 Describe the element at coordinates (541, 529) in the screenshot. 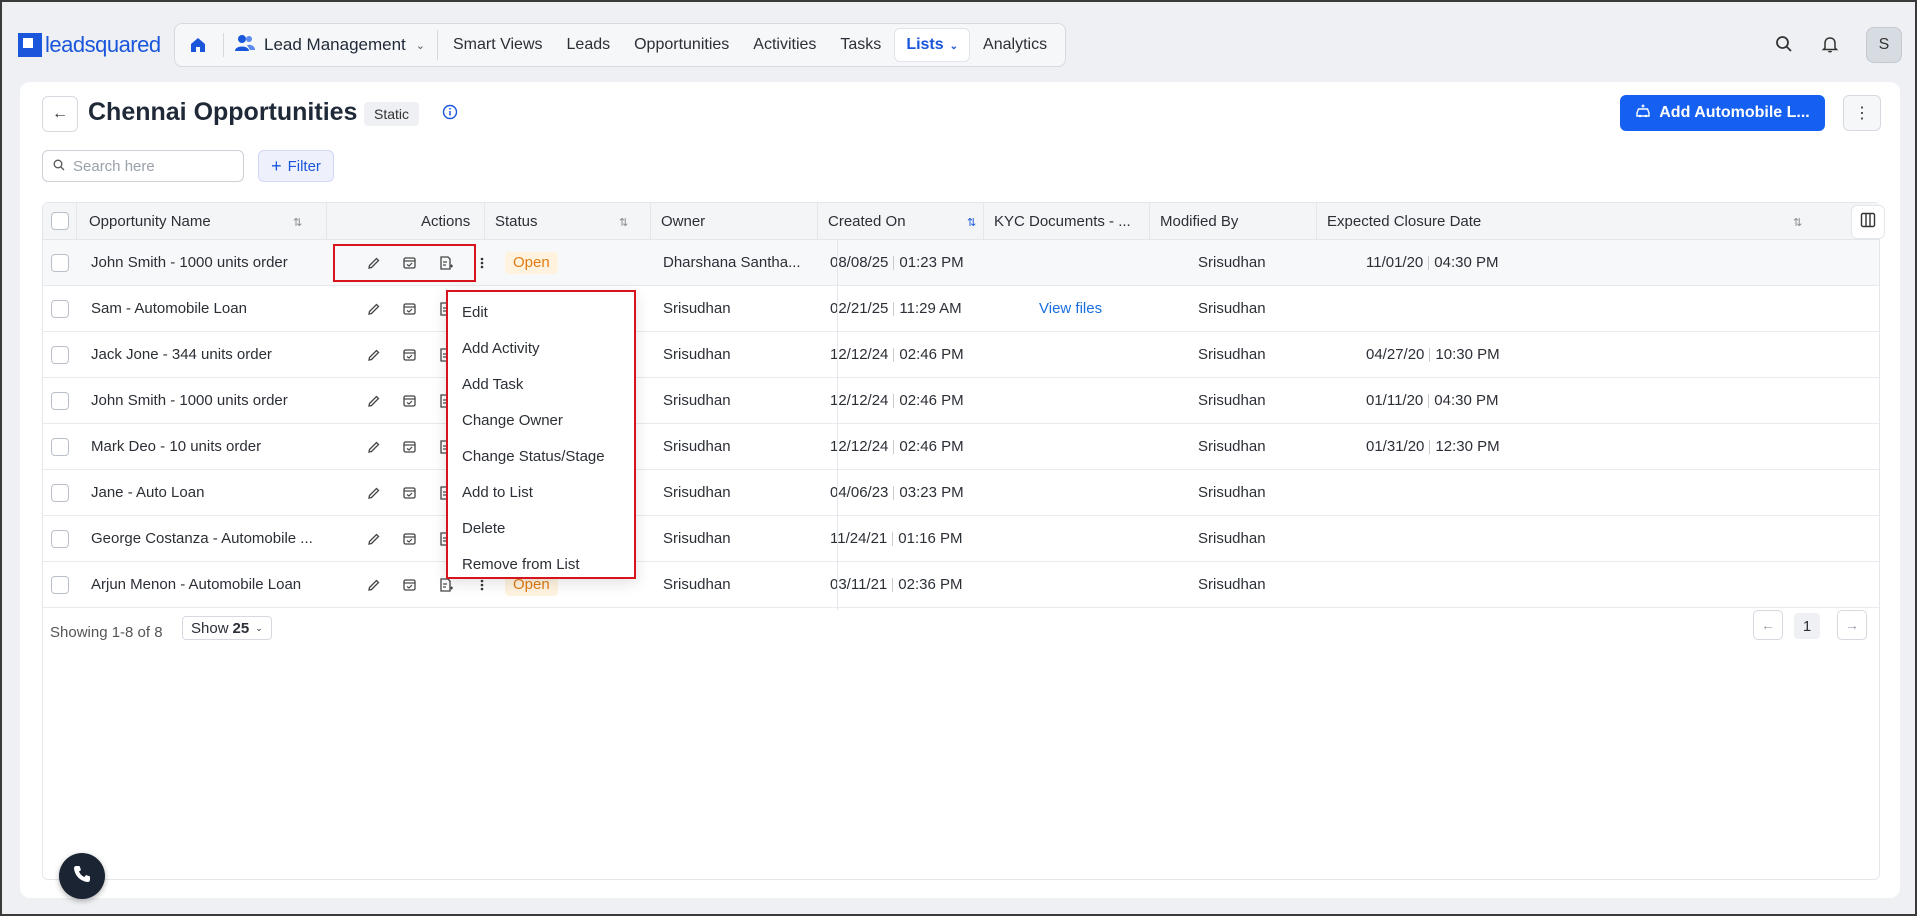

I see `menu-item-delete: Delete` at that location.